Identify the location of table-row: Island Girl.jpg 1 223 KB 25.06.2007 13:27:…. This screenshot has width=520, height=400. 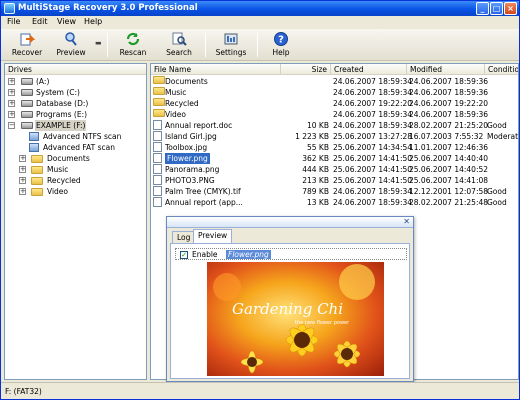
(334, 136).